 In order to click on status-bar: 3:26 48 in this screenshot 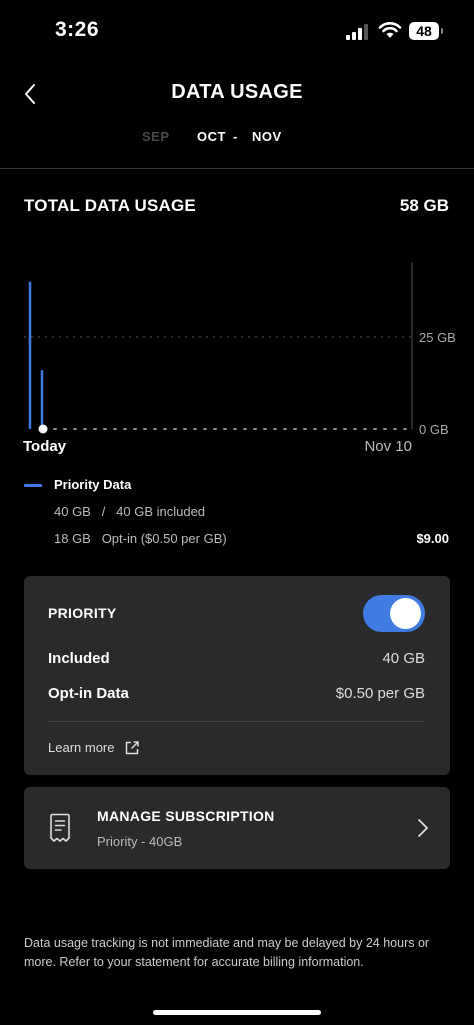, I will do `click(237, 32)`.